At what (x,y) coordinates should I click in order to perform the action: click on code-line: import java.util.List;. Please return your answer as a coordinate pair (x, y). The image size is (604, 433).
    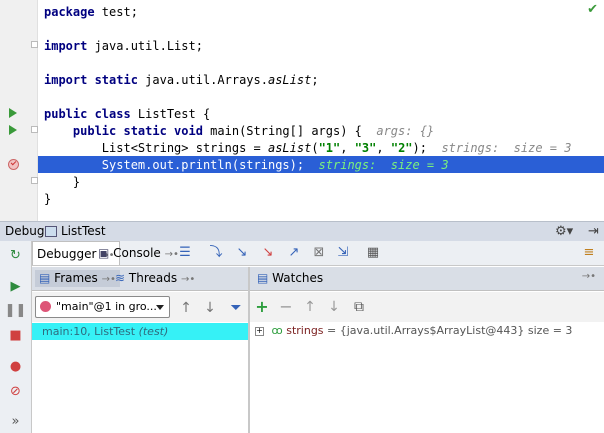
    Looking at the image, I should click on (123, 46).